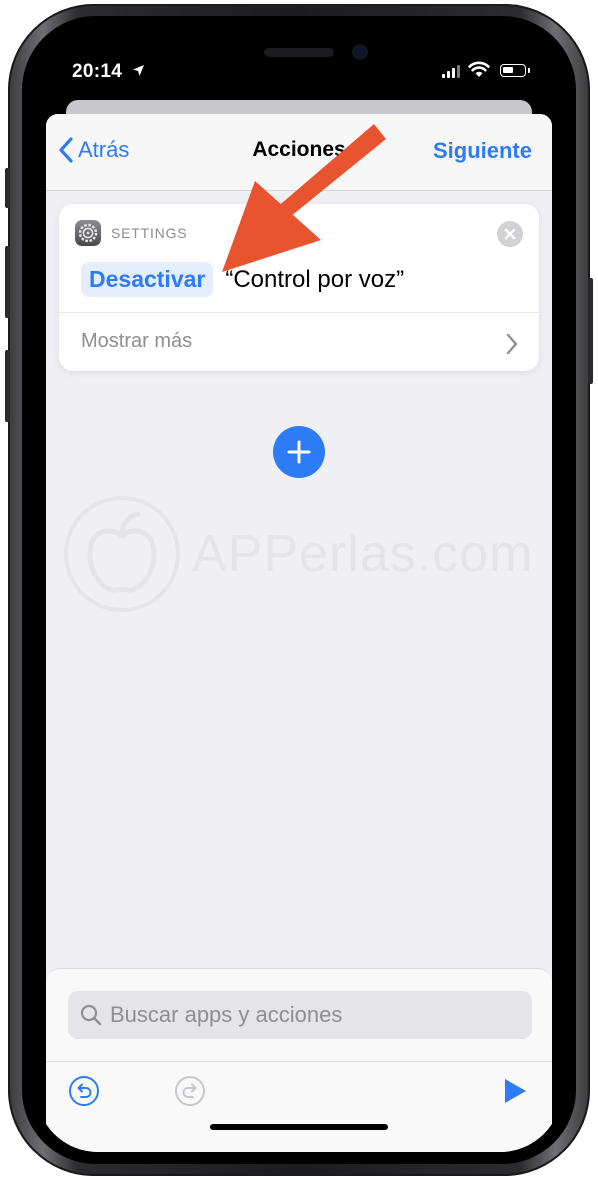 This screenshot has height=1180, width=598. What do you see at coordinates (299, 52) in the screenshot?
I see `speaker-grille` at bounding box center [299, 52].